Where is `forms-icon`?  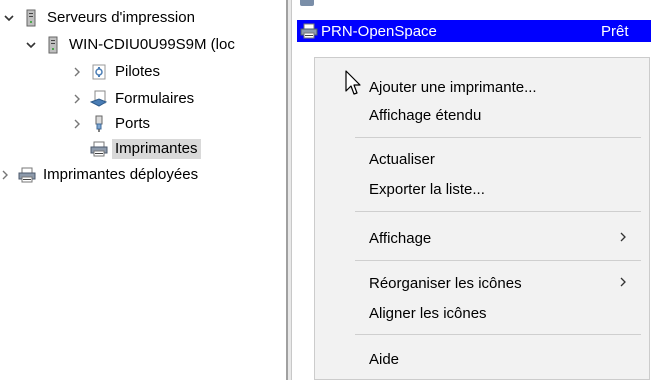 forms-icon is located at coordinates (99, 99).